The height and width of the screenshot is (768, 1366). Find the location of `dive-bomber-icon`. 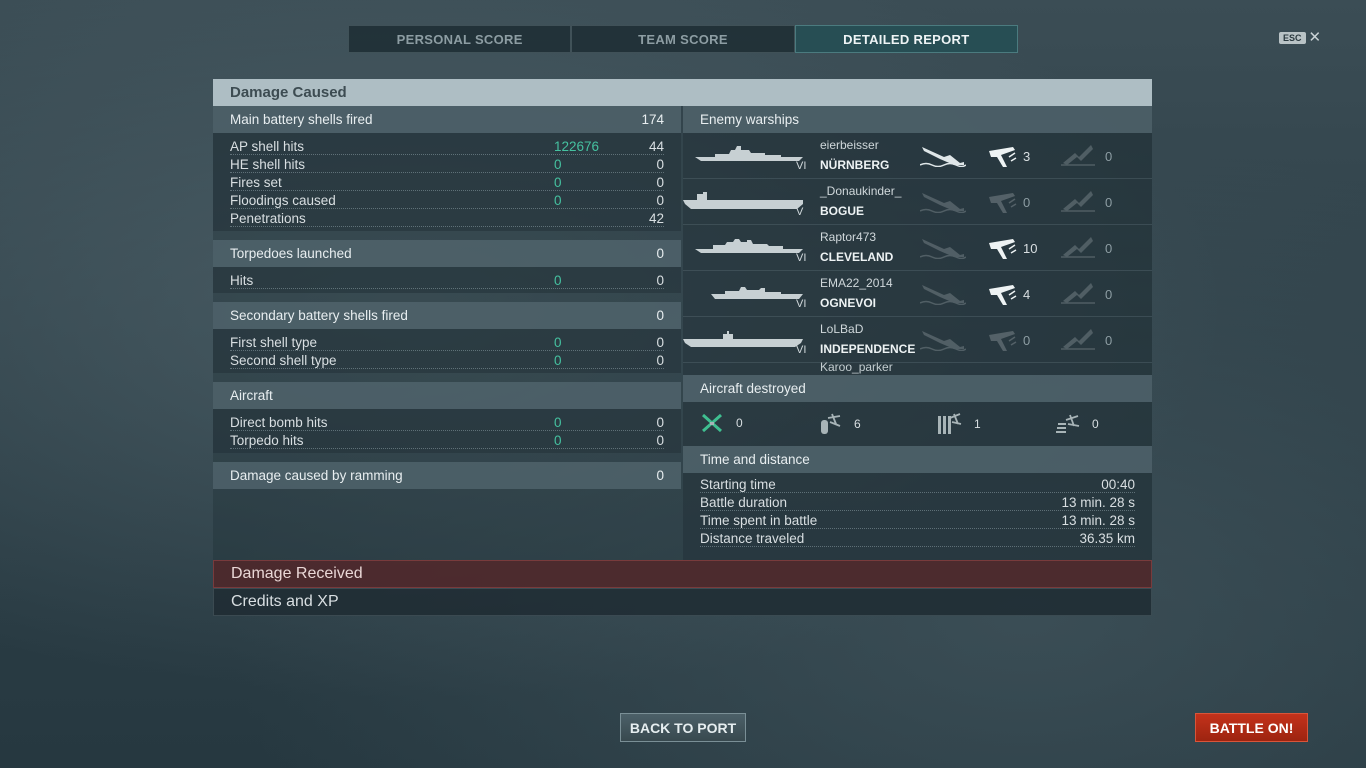

dive-bomber-icon is located at coordinates (950, 423).